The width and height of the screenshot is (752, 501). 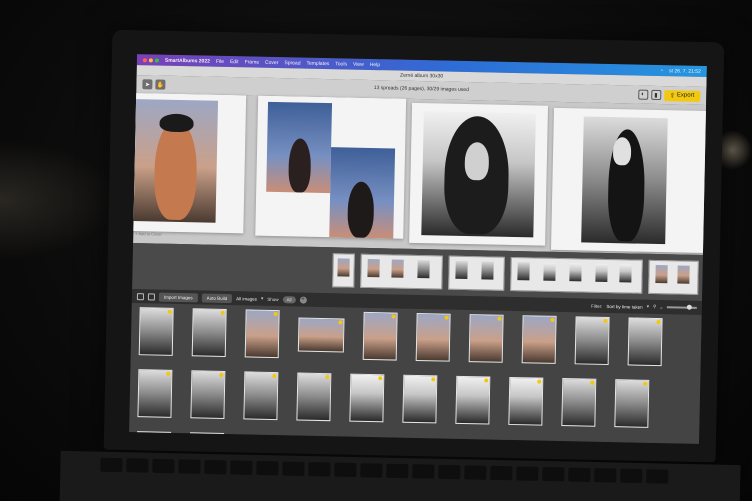 What do you see at coordinates (624, 180) in the screenshot?
I see `spread-photo-d` at bounding box center [624, 180].